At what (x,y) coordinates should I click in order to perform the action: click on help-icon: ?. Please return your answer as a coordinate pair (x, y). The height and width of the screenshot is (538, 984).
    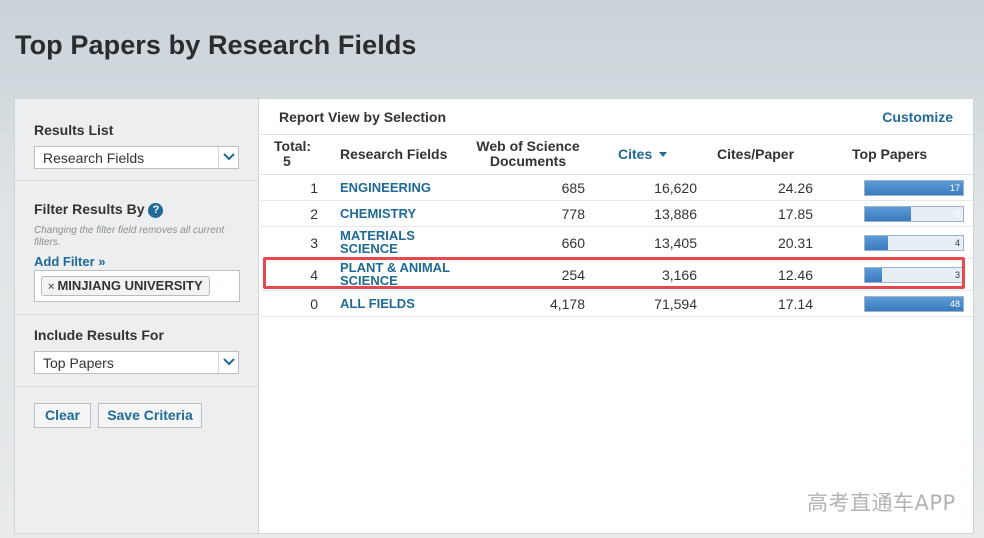
    Looking at the image, I should click on (156, 210).